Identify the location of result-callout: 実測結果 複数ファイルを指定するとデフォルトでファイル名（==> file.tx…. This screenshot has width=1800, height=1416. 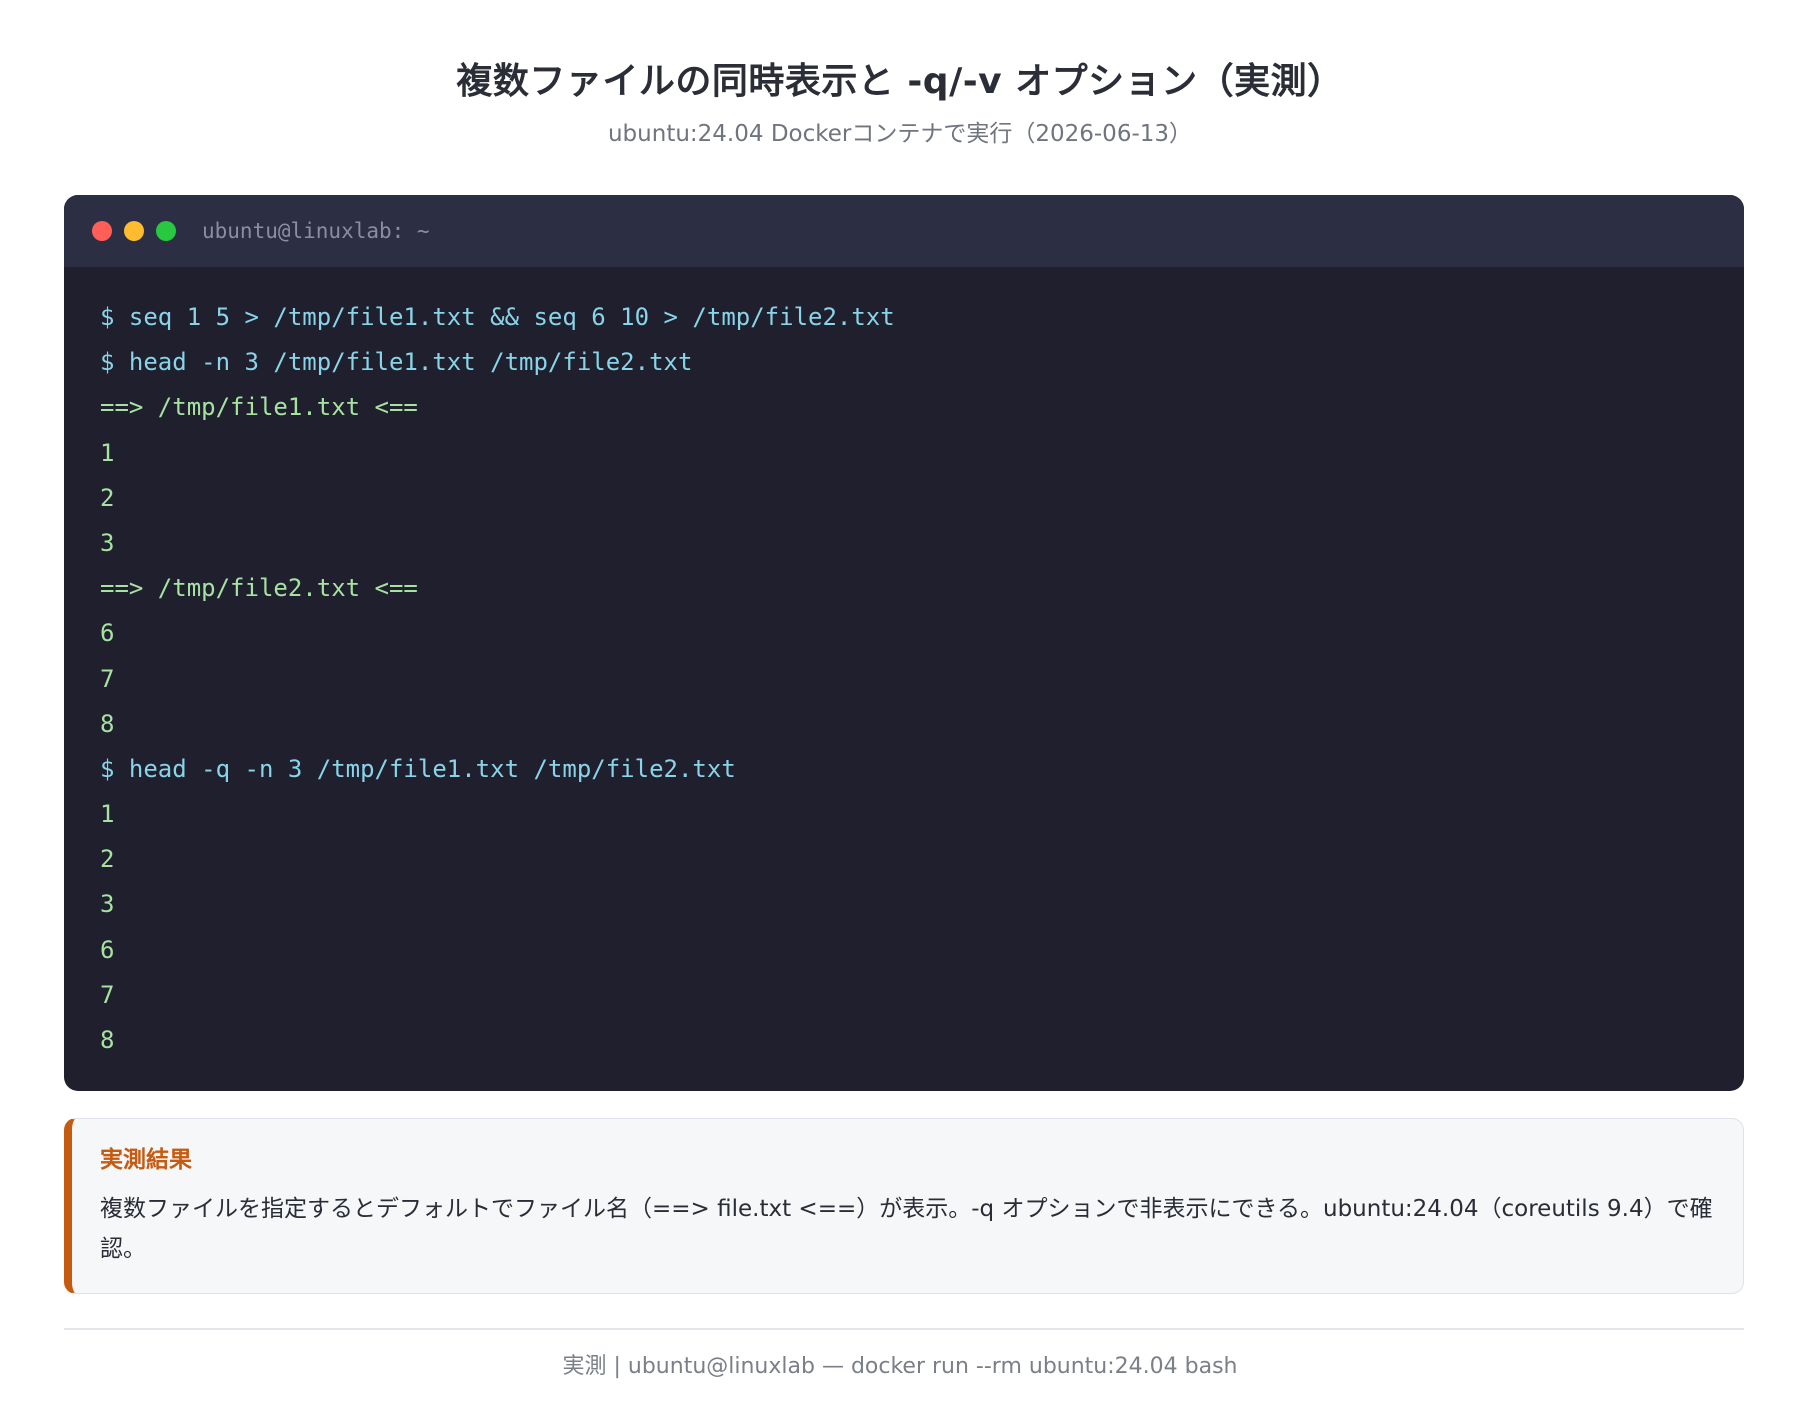
(904, 1206).